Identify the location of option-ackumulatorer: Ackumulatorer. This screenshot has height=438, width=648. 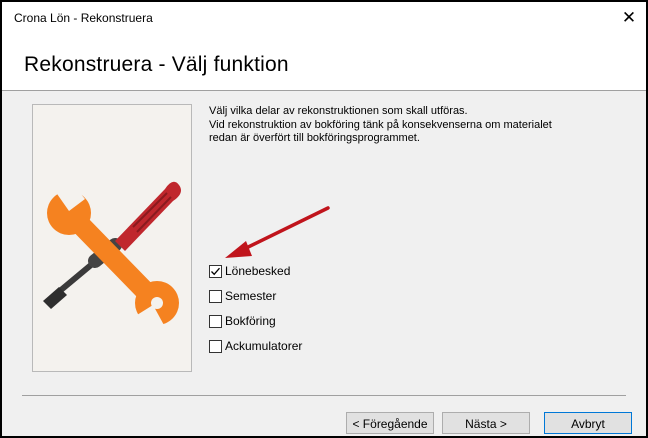
(255, 346).